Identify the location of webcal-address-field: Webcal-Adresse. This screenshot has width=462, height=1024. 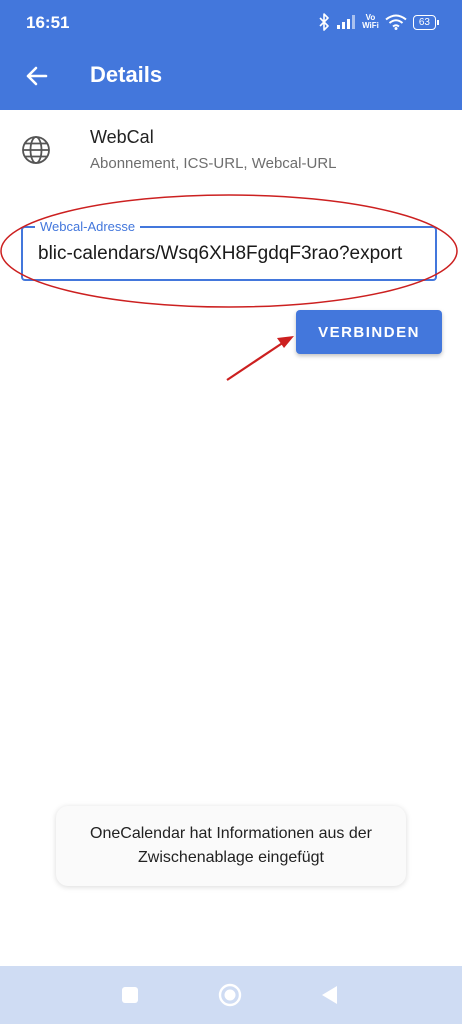
(229, 250).